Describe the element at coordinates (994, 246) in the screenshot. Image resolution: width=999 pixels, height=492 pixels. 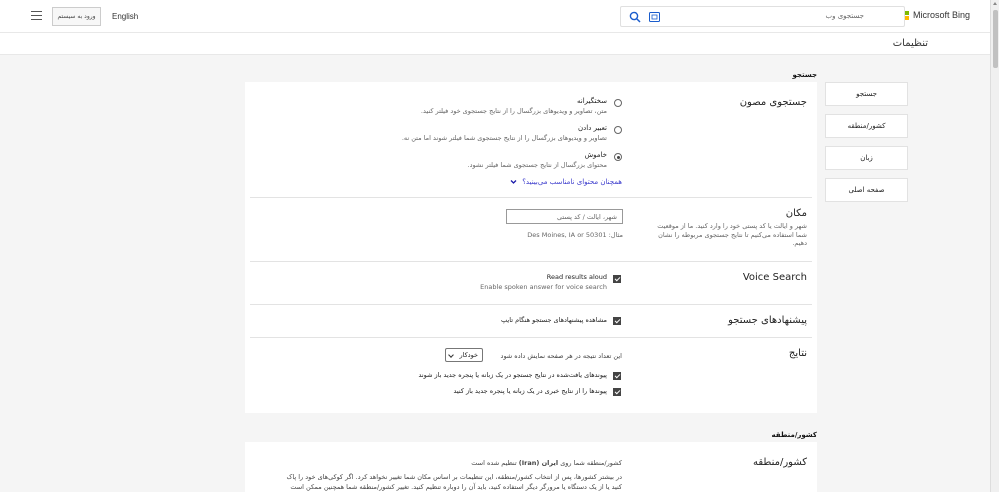
I see `page-scrollbar` at that location.